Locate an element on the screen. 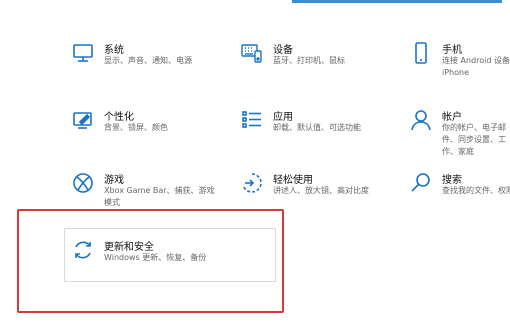 The height and width of the screenshot is (328, 510). tile-personalization: 个性化 背景、锁屏、颜色 is located at coordinates (142, 137).